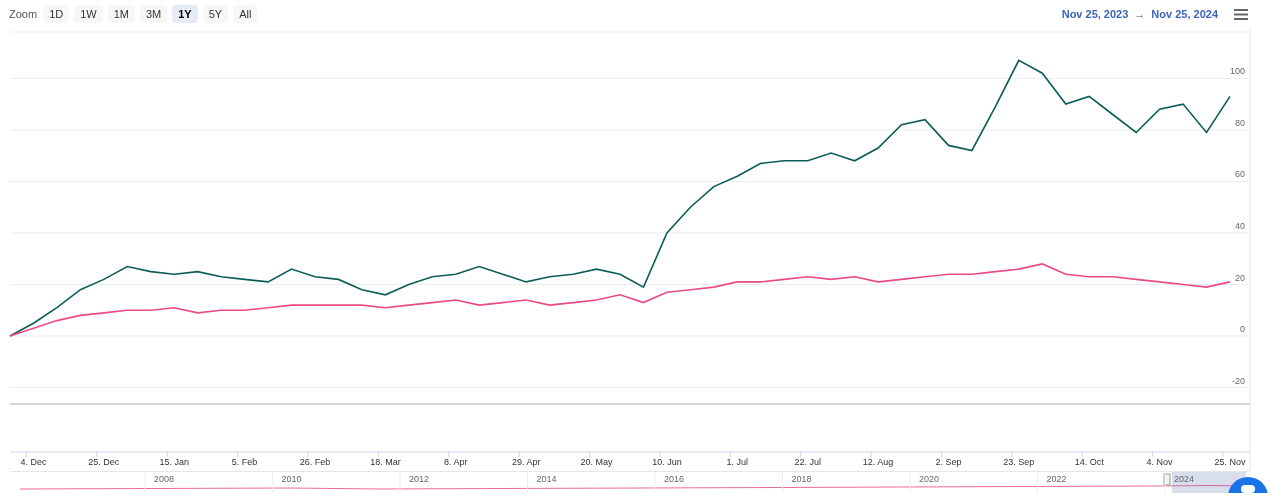 Image resolution: width=1270 pixels, height=493 pixels. Describe the element at coordinates (121, 14) in the screenshot. I see `range-button: 1M` at that location.